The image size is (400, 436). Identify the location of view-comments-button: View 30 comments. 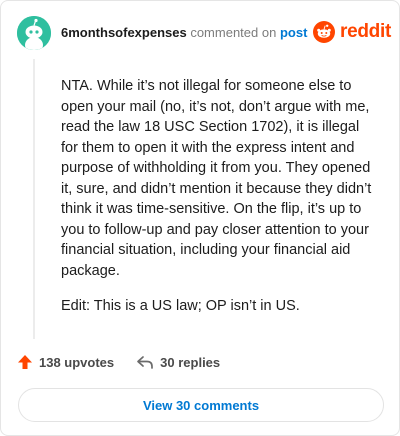
(201, 405).